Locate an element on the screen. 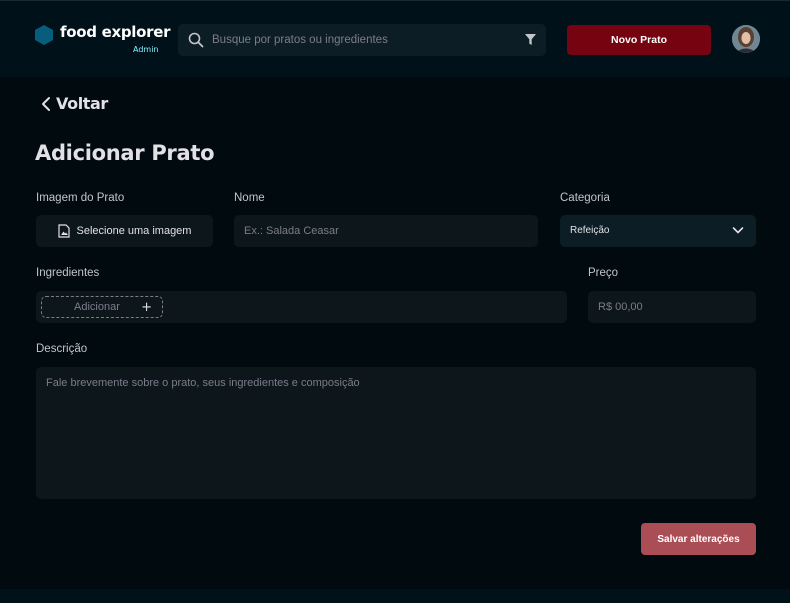  ingredients-field: Adicionar + is located at coordinates (301, 307).